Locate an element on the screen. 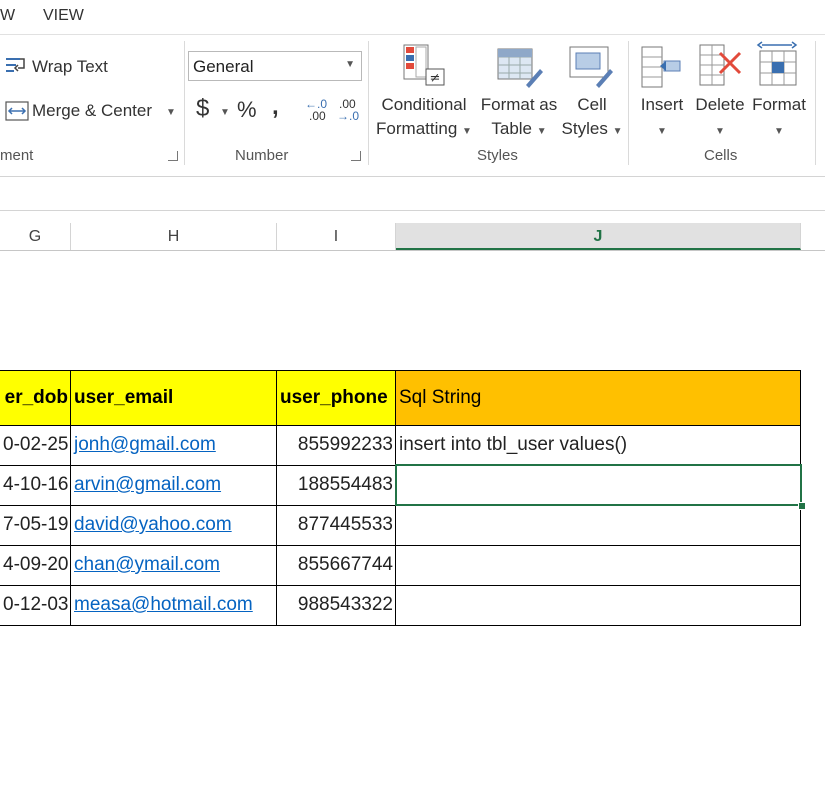  styles-group-label: Styles is located at coordinates (497, 155).